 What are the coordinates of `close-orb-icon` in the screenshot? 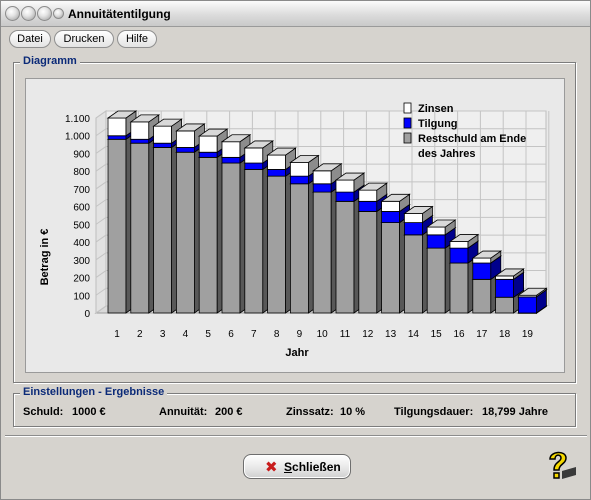 It's located at (12, 13).